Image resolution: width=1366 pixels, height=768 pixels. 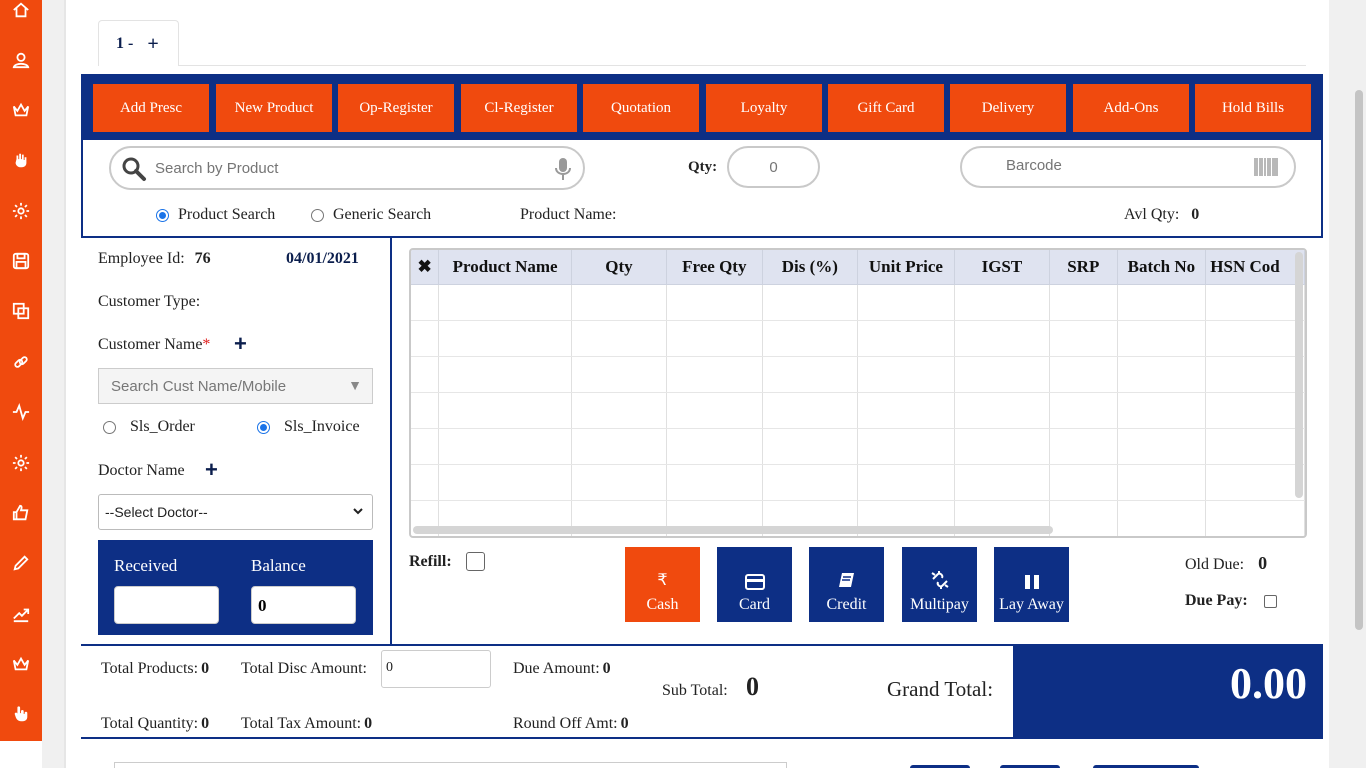 I want to click on card-button: Card, so click(x=754, y=584).